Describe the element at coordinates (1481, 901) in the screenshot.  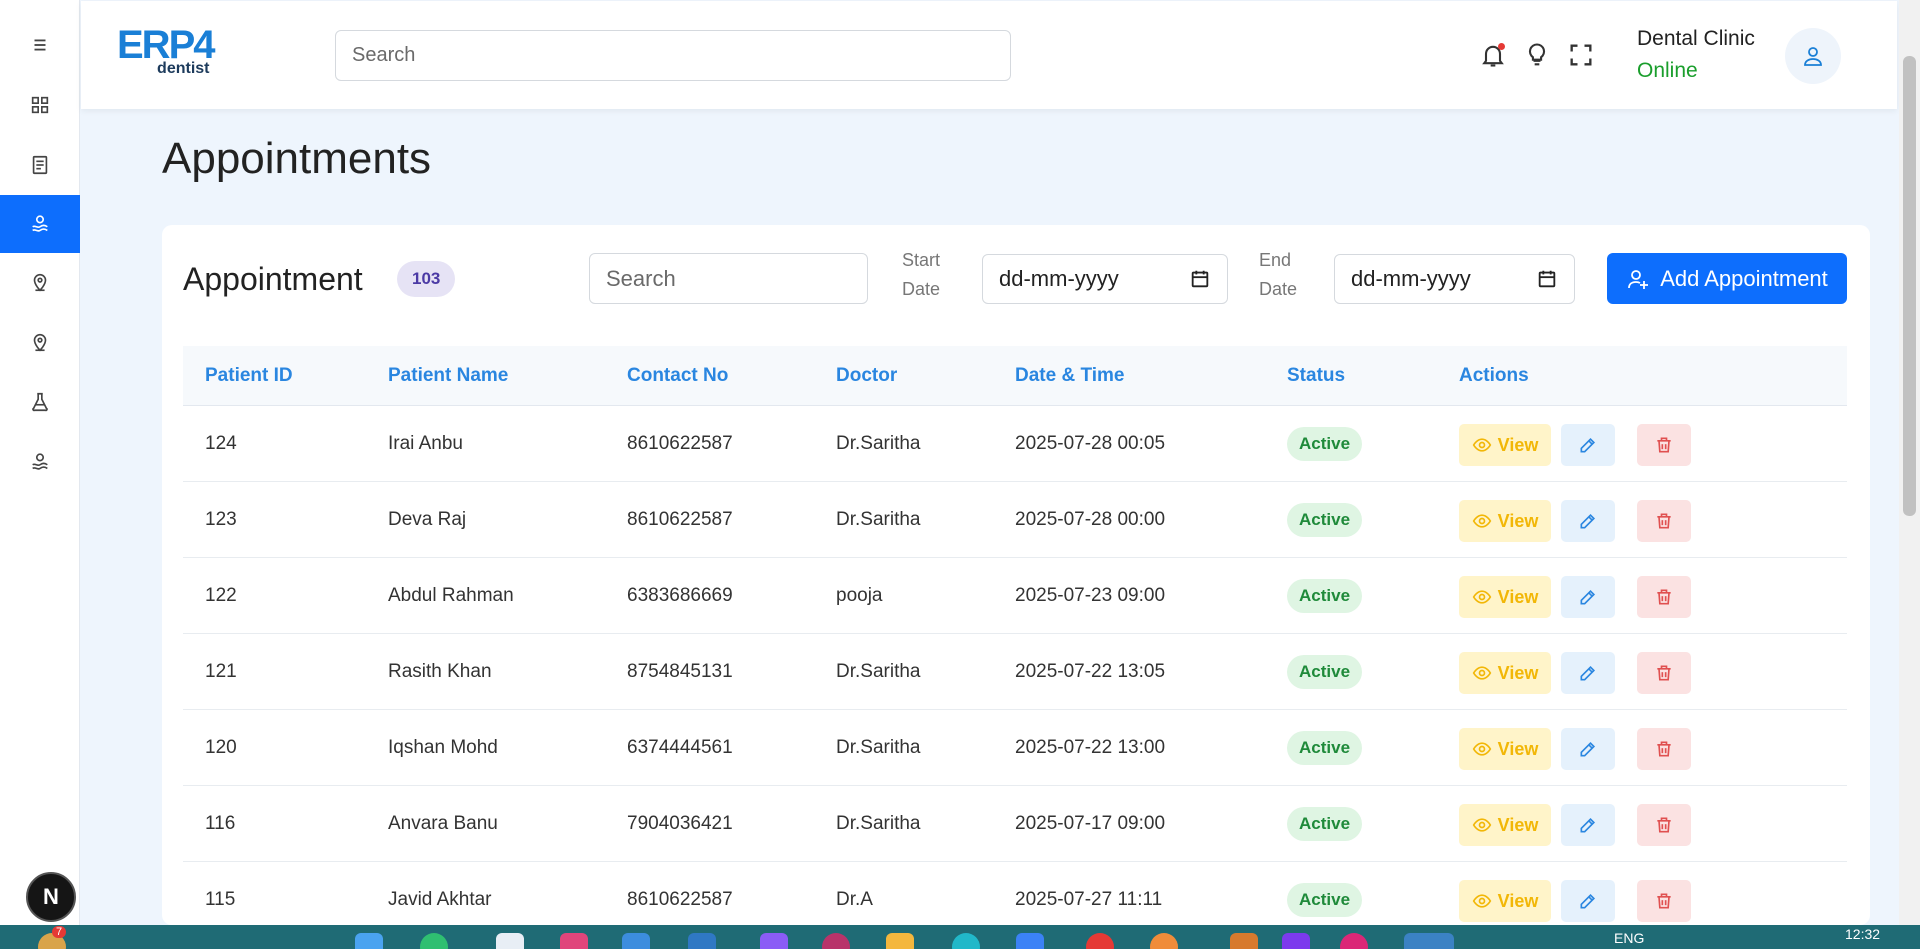
I see `eye-icon` at that location.